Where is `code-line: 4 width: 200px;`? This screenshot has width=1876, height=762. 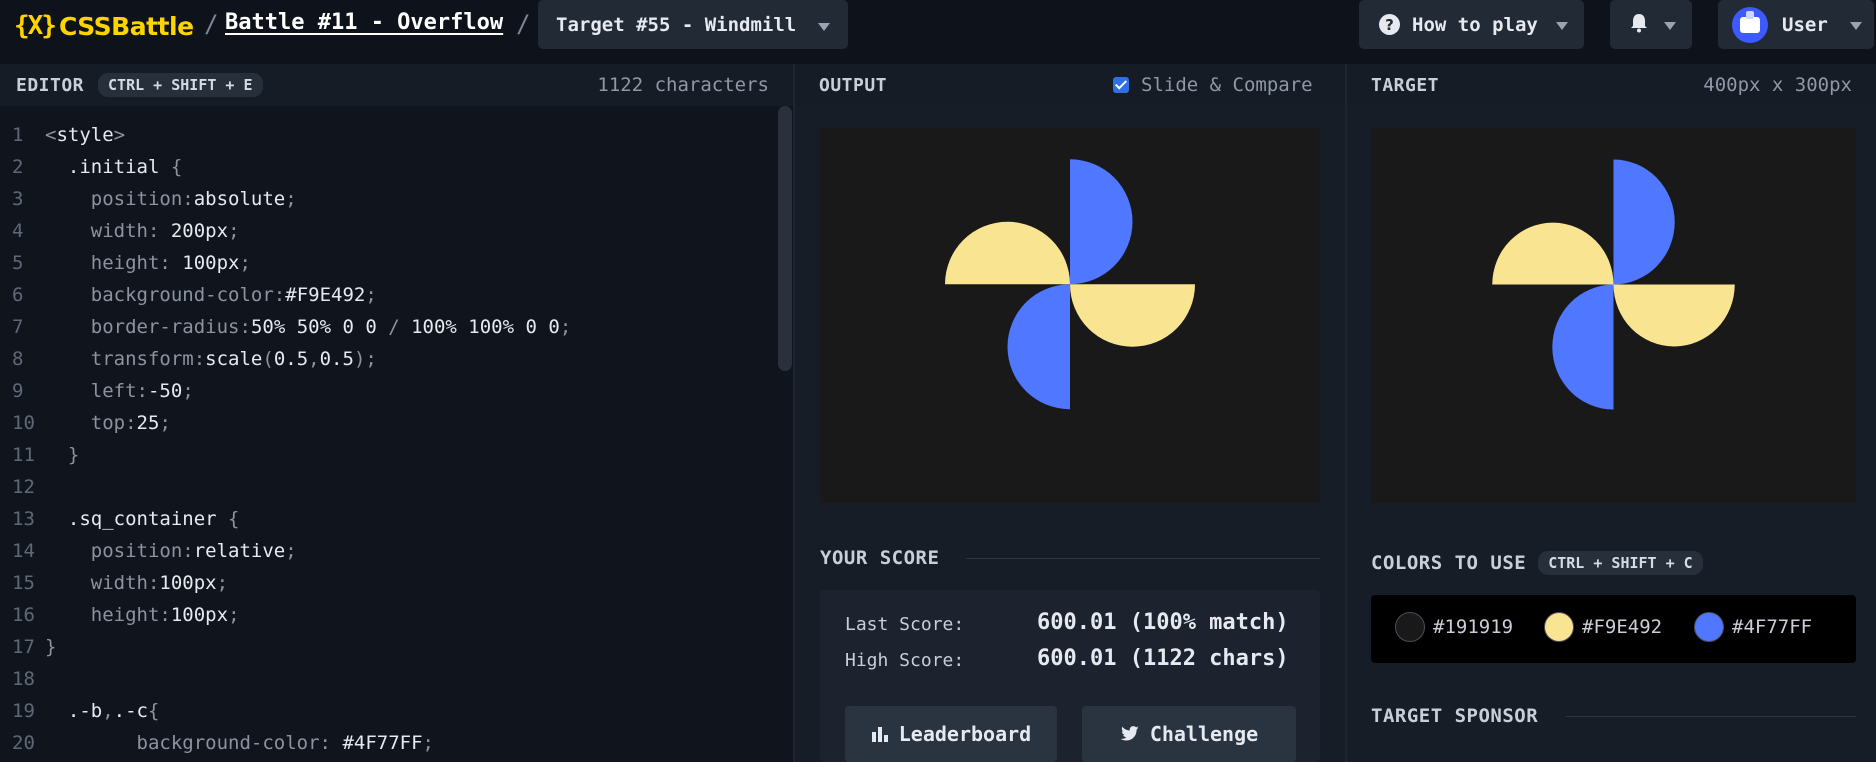
code-line: 4 width: 200px; is located at coordinates (120, 231).